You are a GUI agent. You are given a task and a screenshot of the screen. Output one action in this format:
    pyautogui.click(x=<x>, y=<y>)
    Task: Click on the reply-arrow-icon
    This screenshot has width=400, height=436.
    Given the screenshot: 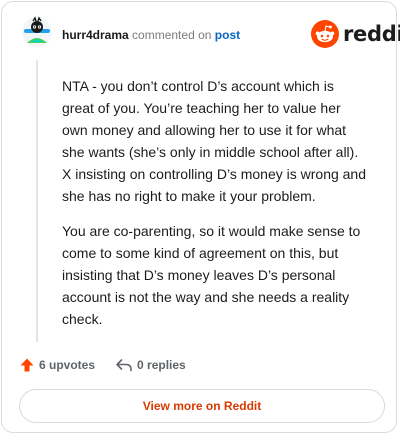 What is the action you would take?
    pyautogui.click(x=124, y=365)
    